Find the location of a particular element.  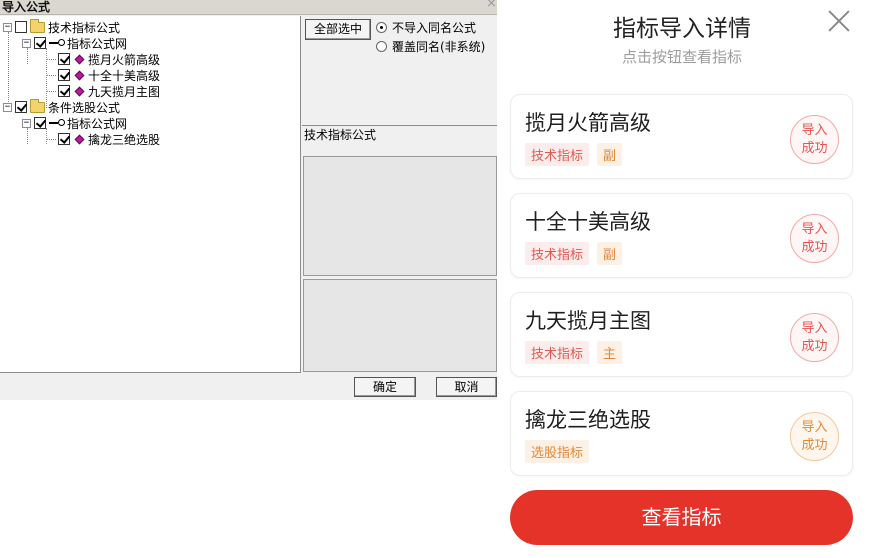

radio-overwrite-same-name: 覆盖同名(非系统) is located at coordinates (430, 46).